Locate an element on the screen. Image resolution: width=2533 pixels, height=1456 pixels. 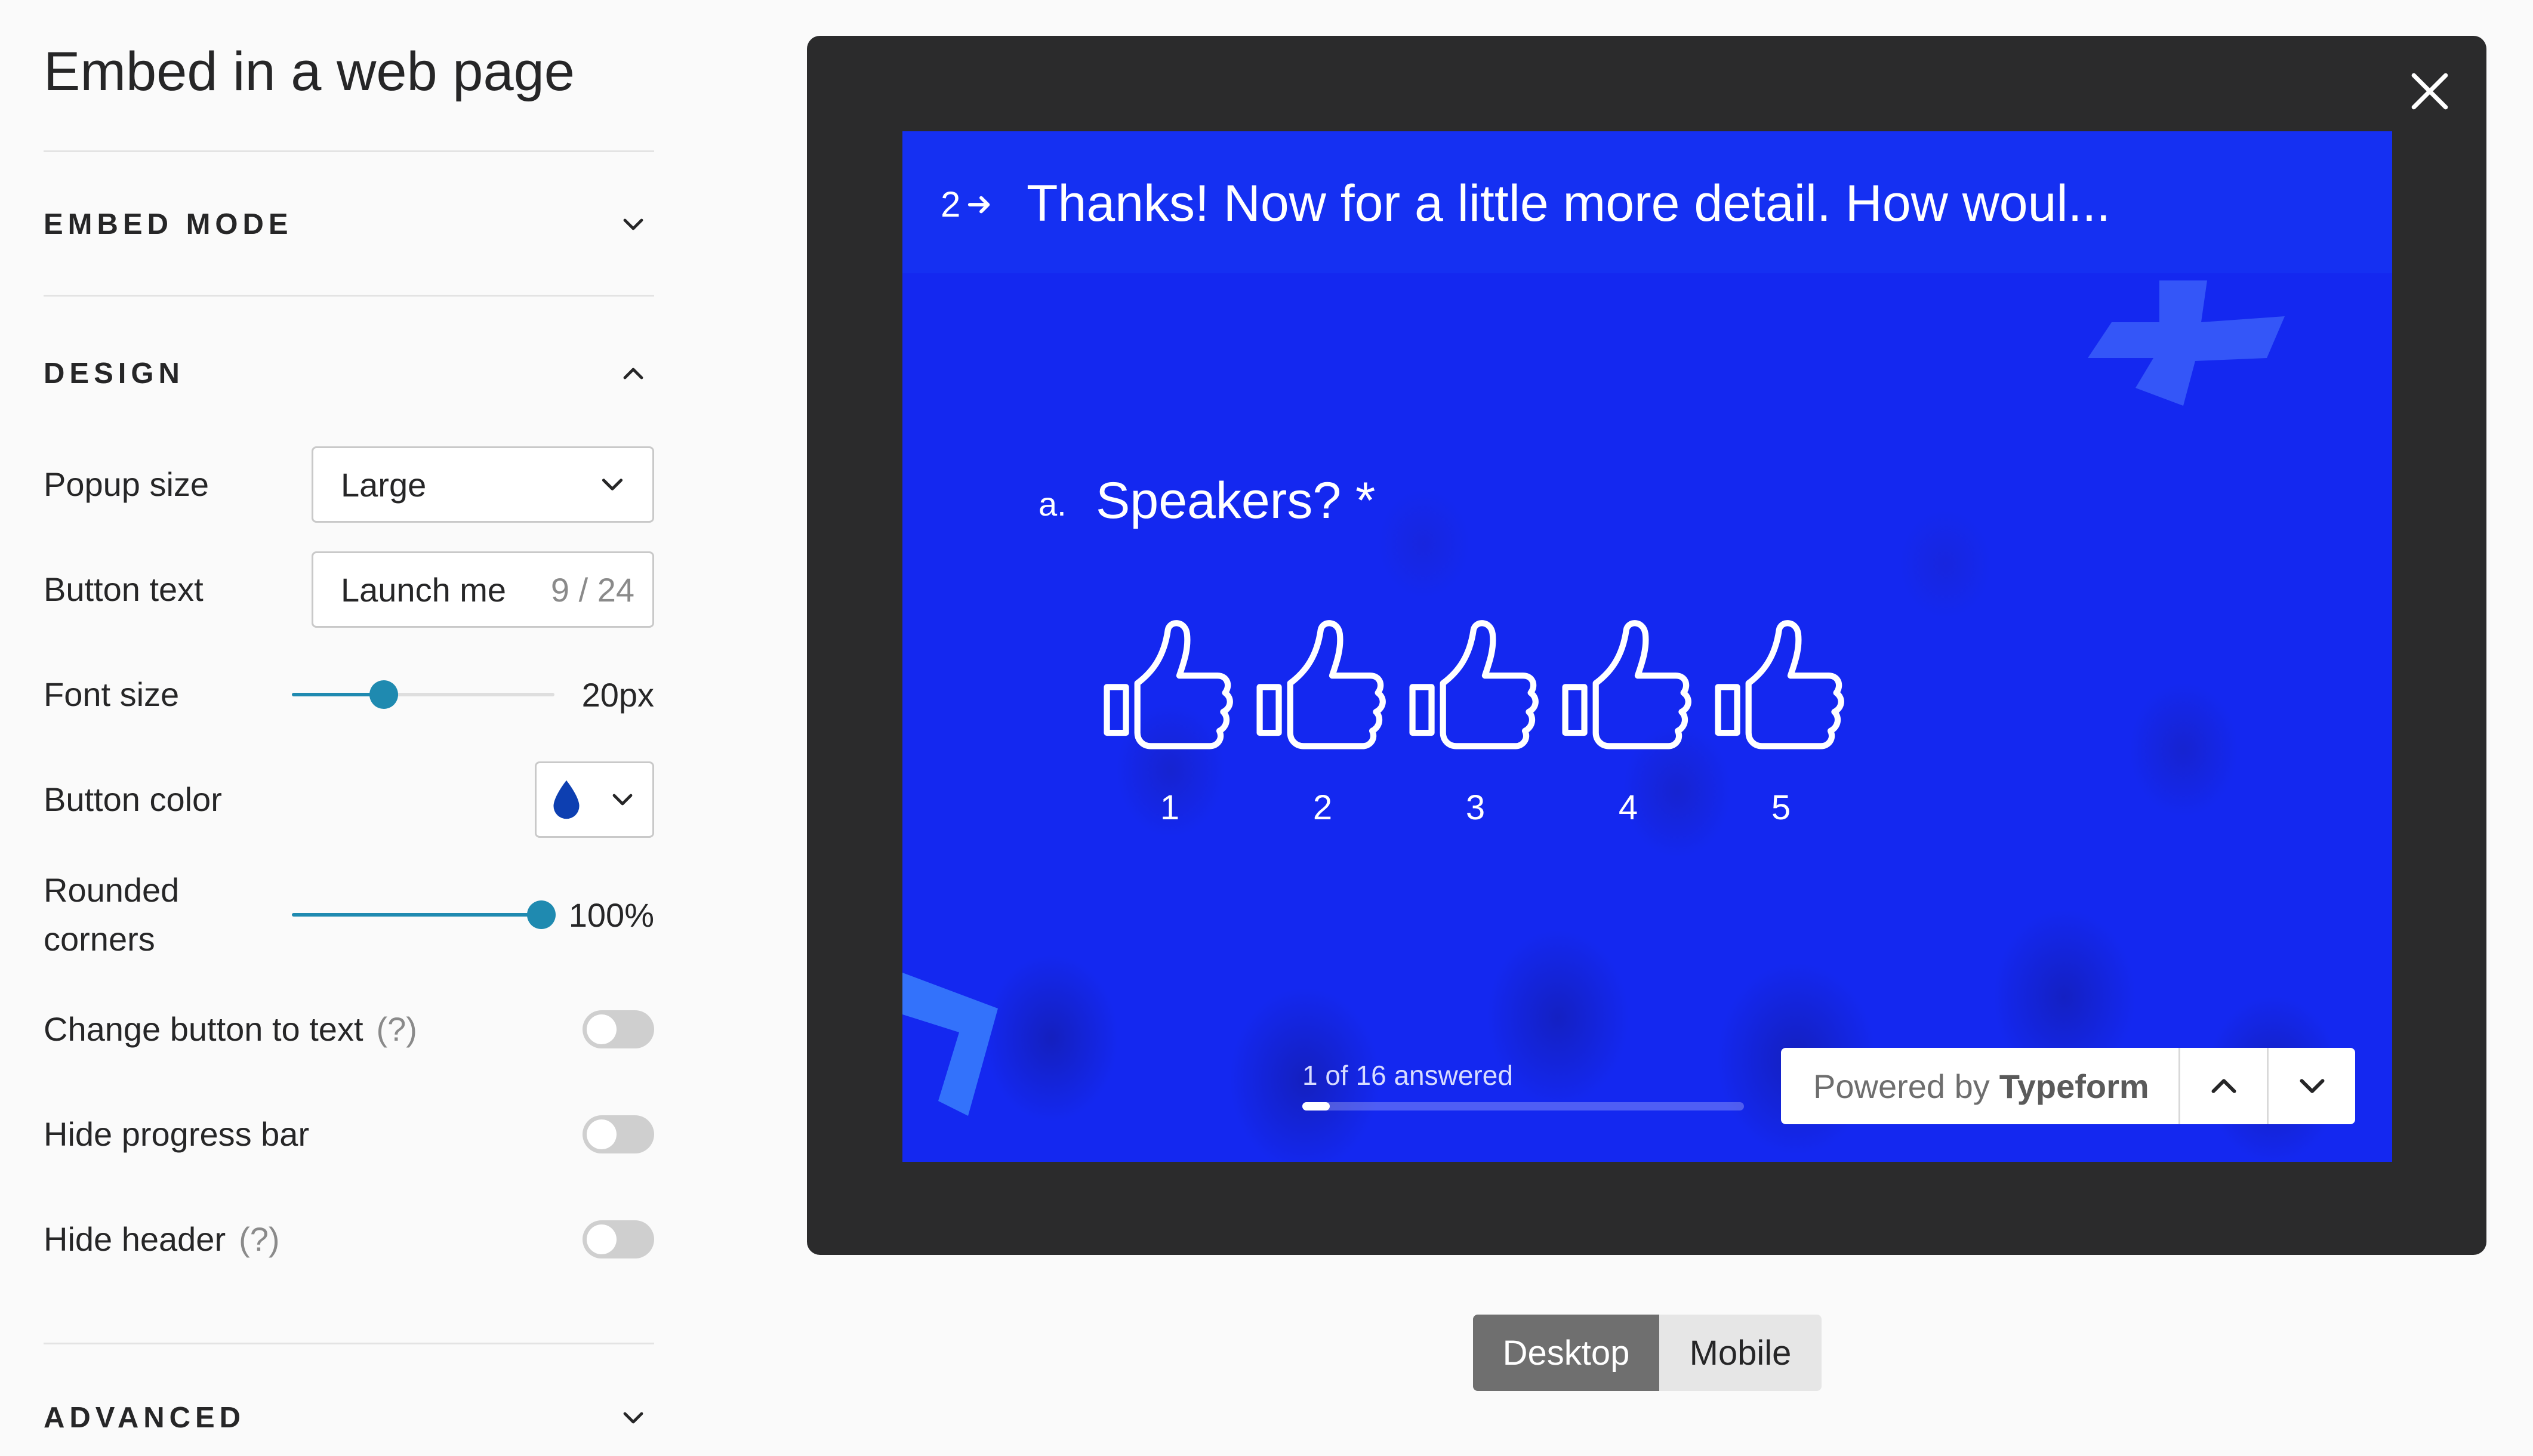
decorative-cross-shape is located at coordinates (2186, 343).